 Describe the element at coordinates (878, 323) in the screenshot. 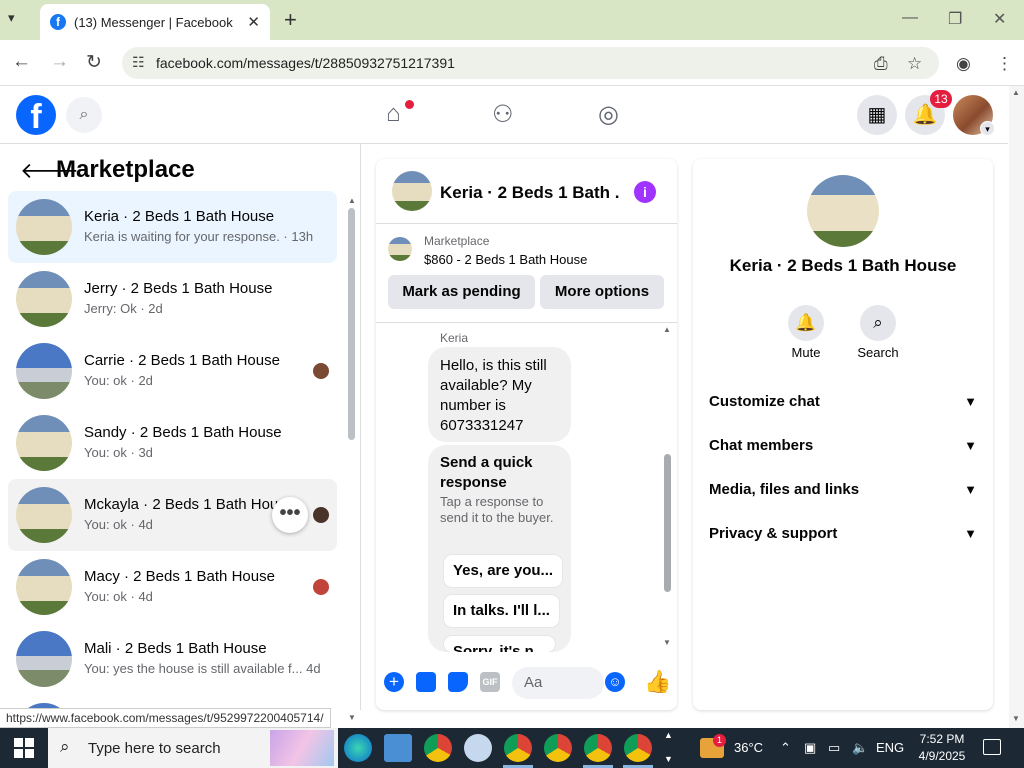

I see `search-icon: ⌕` at that location.